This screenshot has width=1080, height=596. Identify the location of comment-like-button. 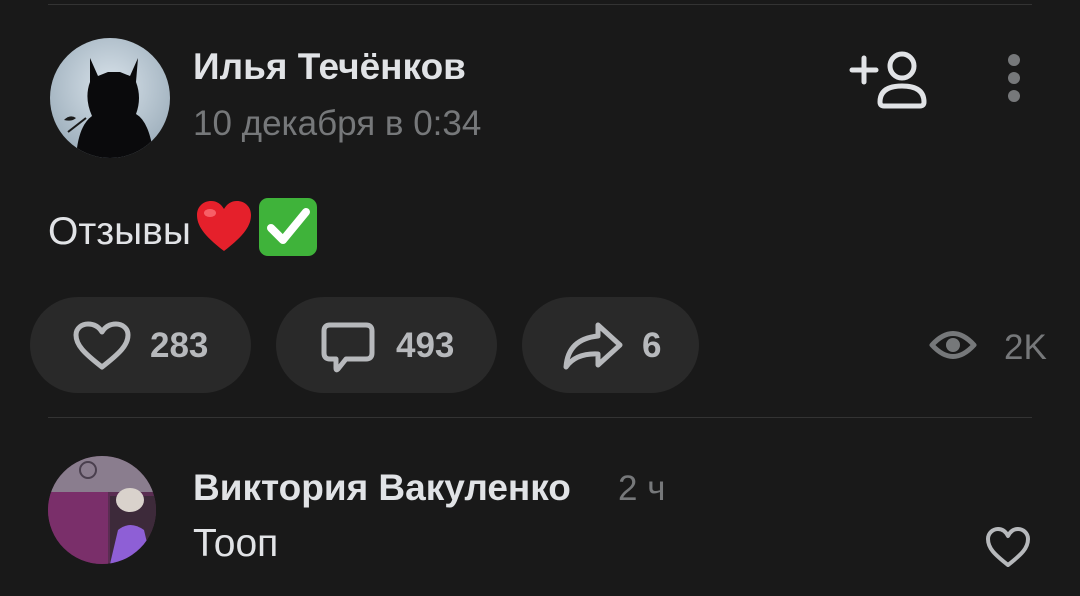
(1008, 547).